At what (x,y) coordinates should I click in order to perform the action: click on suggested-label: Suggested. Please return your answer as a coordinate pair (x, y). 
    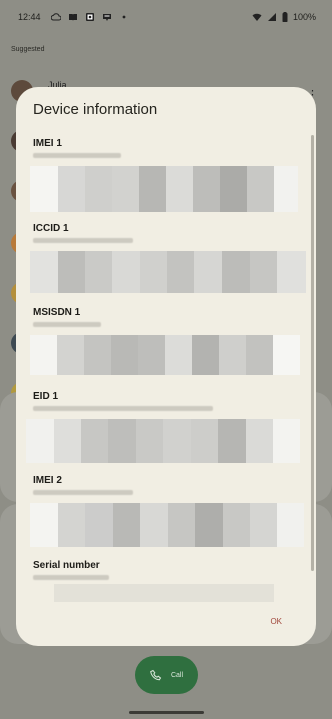
    Looking at the image, I should click on (28, 49).